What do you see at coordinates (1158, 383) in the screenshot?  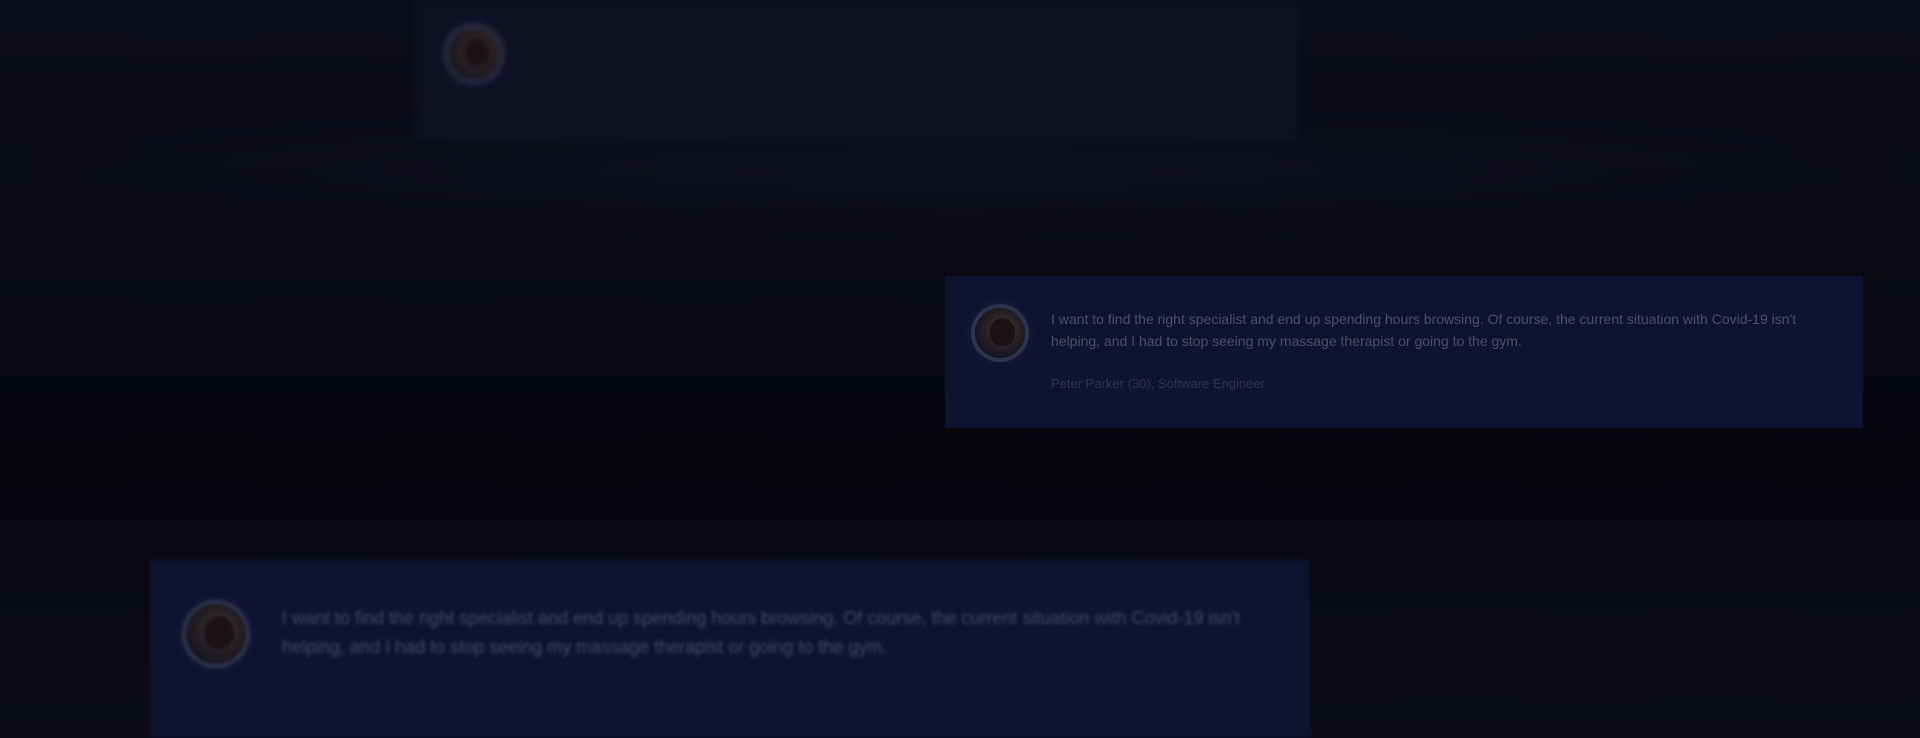 I see `testimonial-author: Peter Parker (30), Software Engineer` at bounding box center [1158, 383].